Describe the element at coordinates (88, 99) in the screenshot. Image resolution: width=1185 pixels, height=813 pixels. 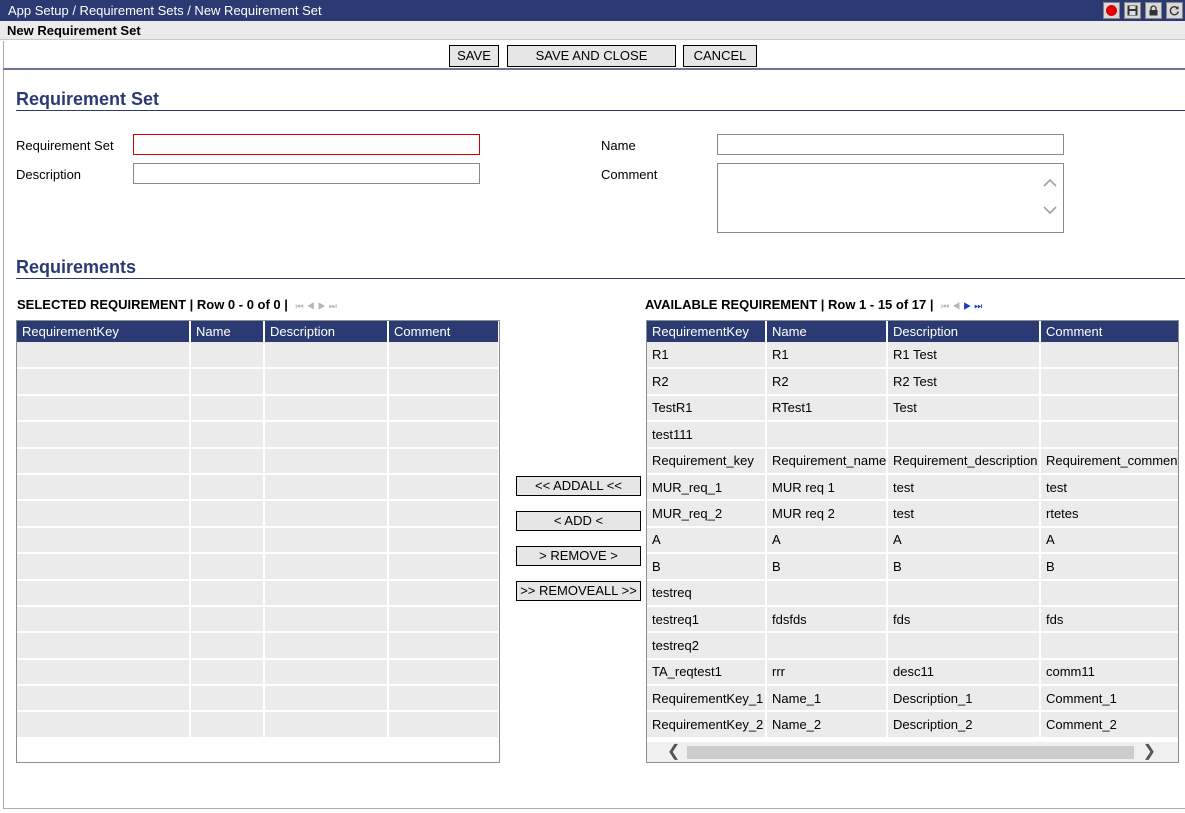
I see `requirement-set-section-title: Requirement Set` at that location.